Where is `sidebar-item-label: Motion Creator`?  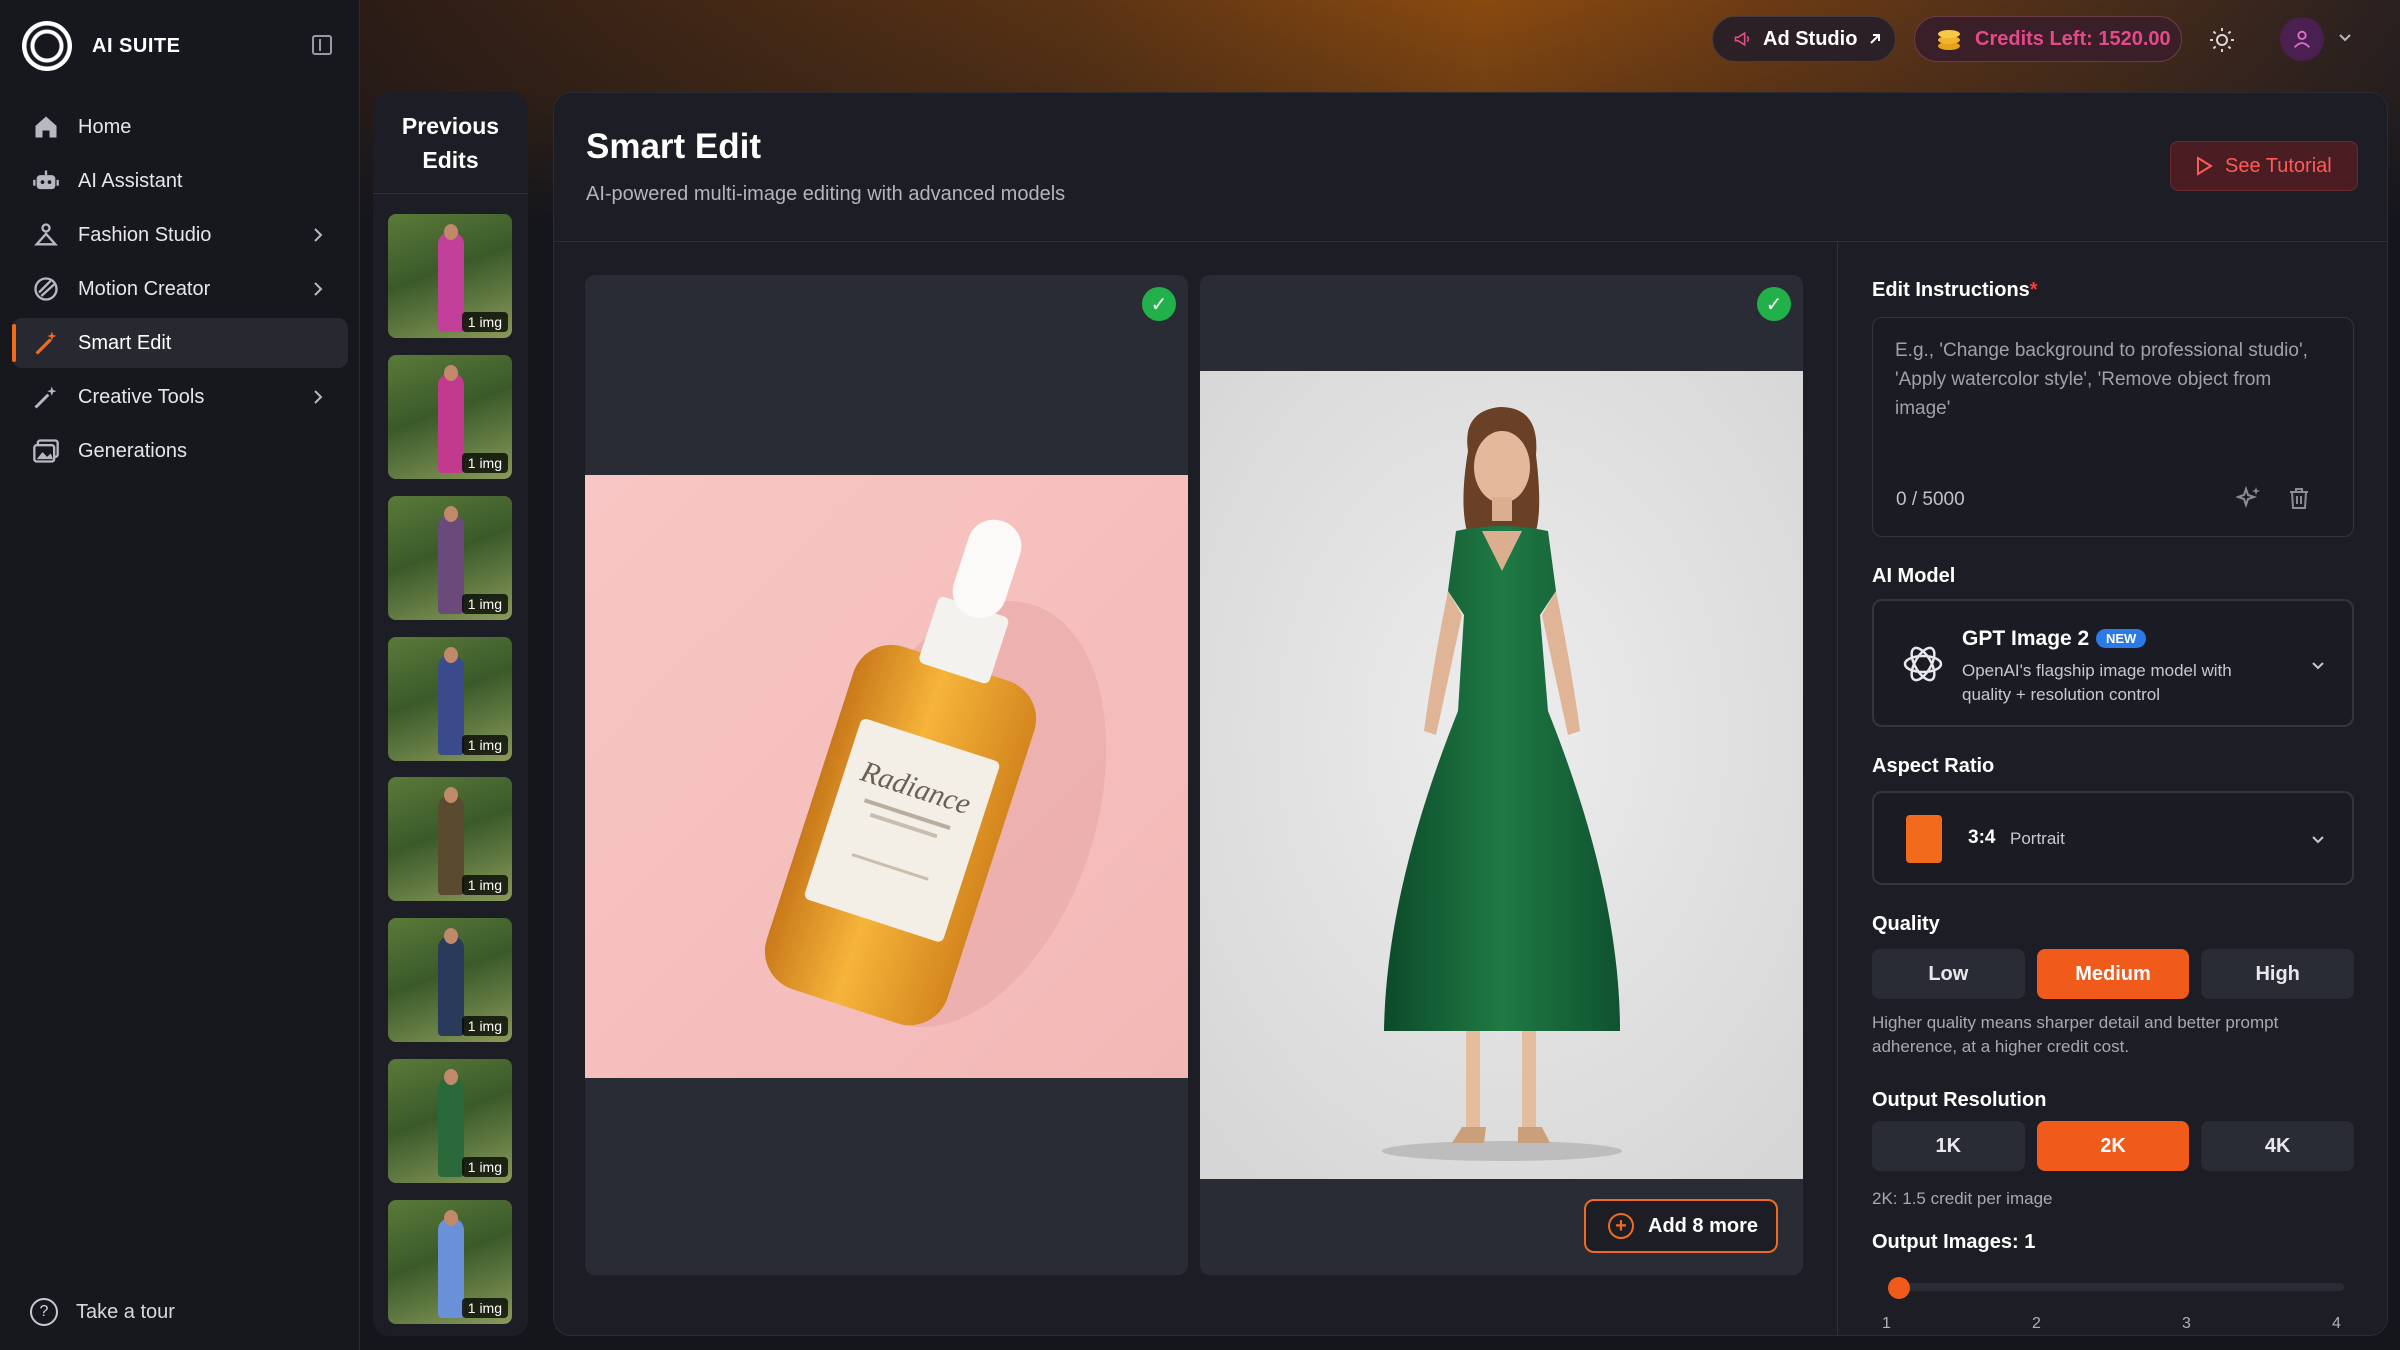 sidebar-item-label: Motion Creator is located at coordinates (144, 288).